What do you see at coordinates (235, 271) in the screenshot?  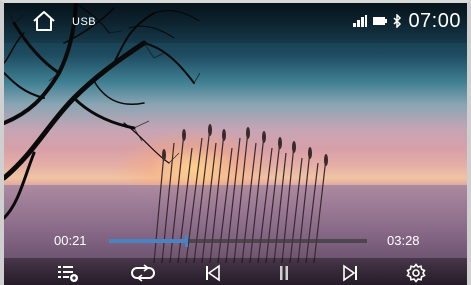 I see `playback-controls` at bounding box center [235, 271].